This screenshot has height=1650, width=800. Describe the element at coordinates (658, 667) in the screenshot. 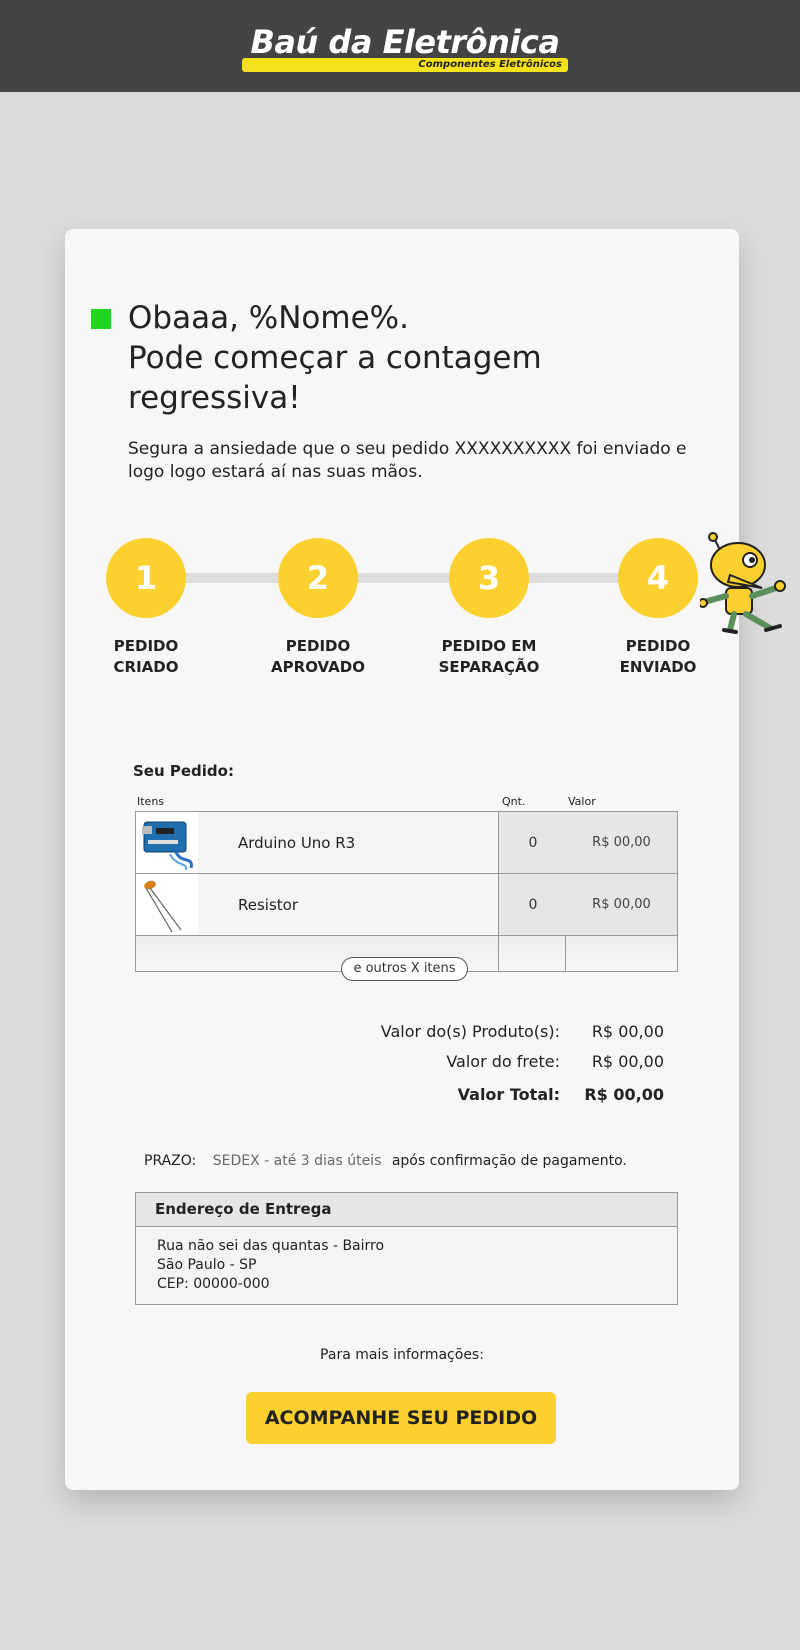

I see `step-4-label-line2: ENVIADO` at that location.